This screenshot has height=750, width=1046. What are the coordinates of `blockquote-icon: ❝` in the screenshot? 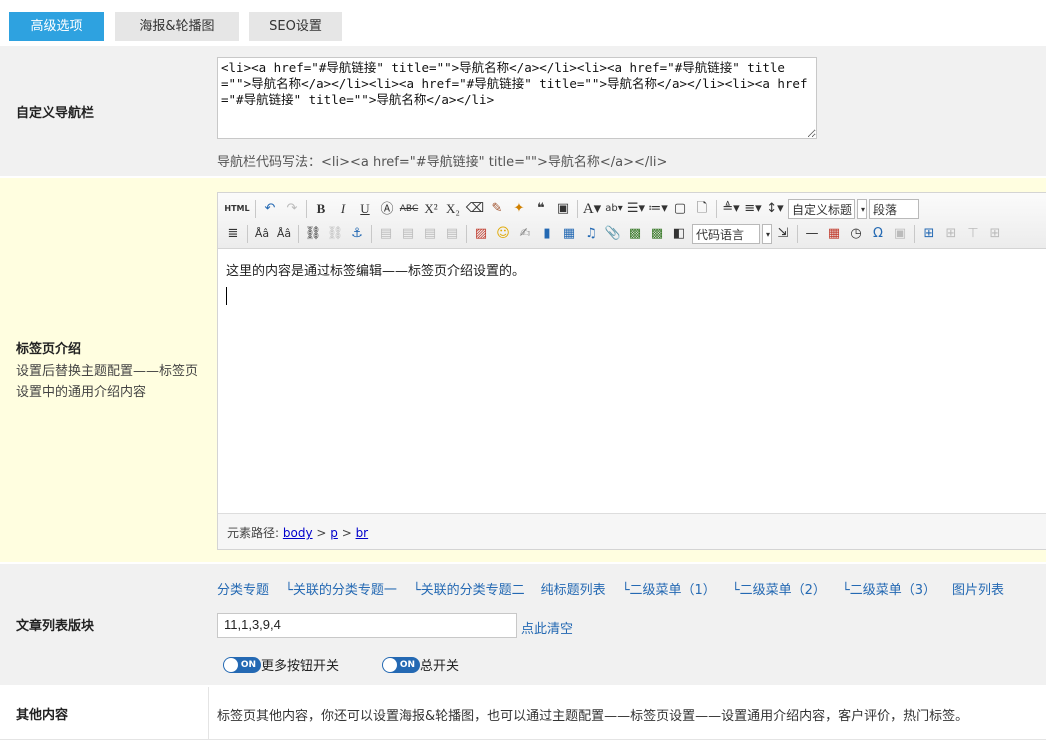 It's located at (541, 209).